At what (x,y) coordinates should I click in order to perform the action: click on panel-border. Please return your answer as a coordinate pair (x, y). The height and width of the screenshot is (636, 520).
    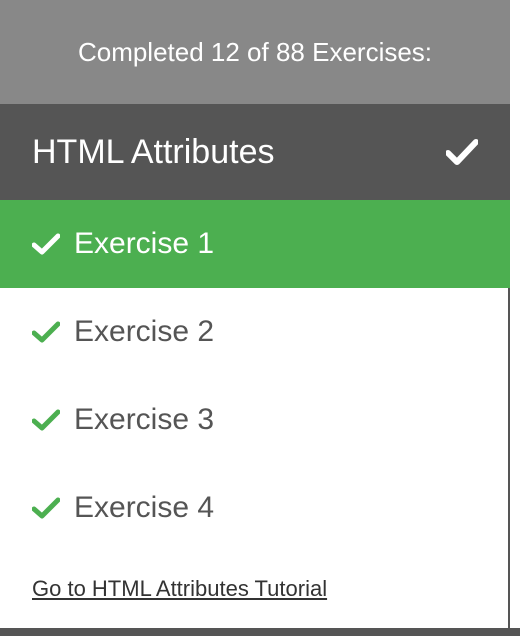
    Looking at the image, I should click on (509, 458).